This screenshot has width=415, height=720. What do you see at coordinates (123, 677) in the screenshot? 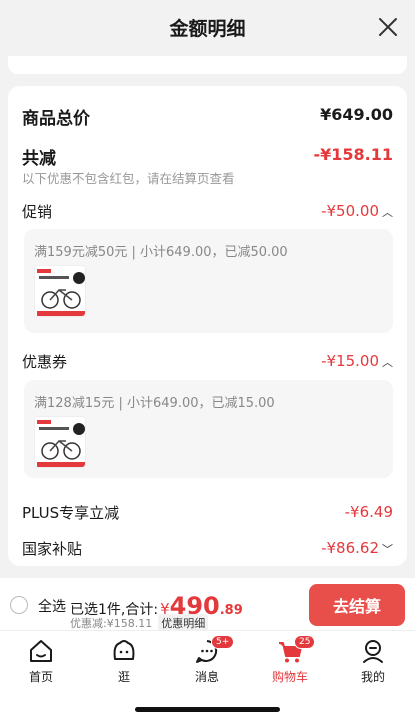
I see `tab-label: 逛` at bounding box center [123, 677].